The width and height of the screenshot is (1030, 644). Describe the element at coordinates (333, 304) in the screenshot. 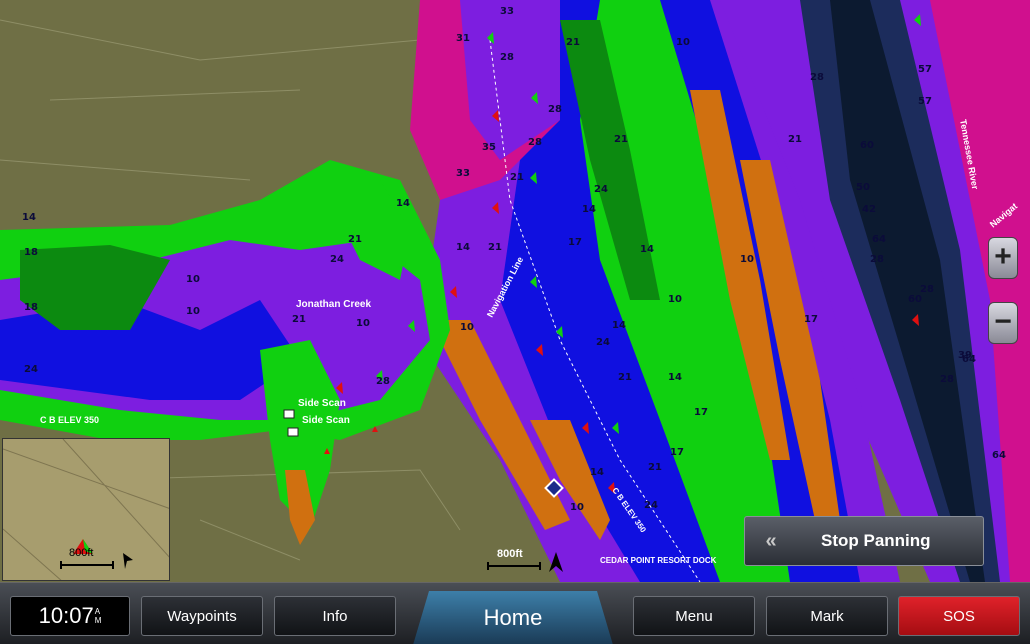

I see `label-jonathan-creek: Jonathan Creek` at that location.